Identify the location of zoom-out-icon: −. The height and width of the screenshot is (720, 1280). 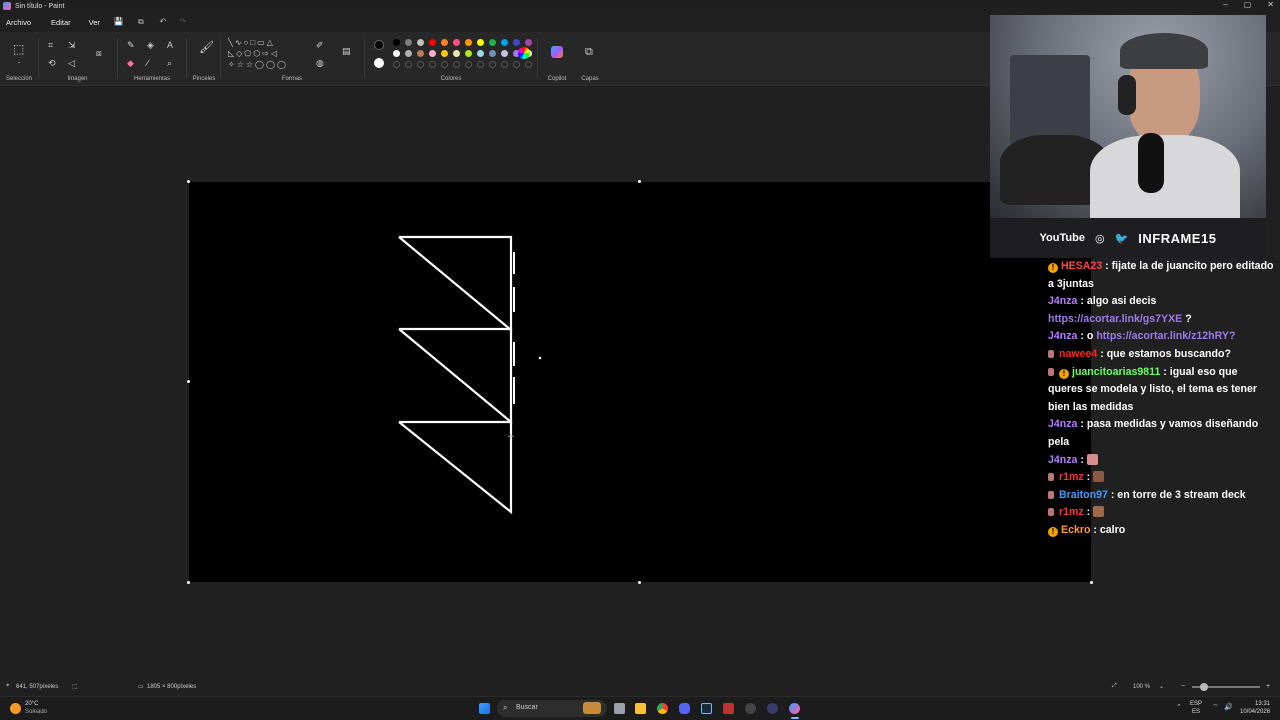
(1183, 686).